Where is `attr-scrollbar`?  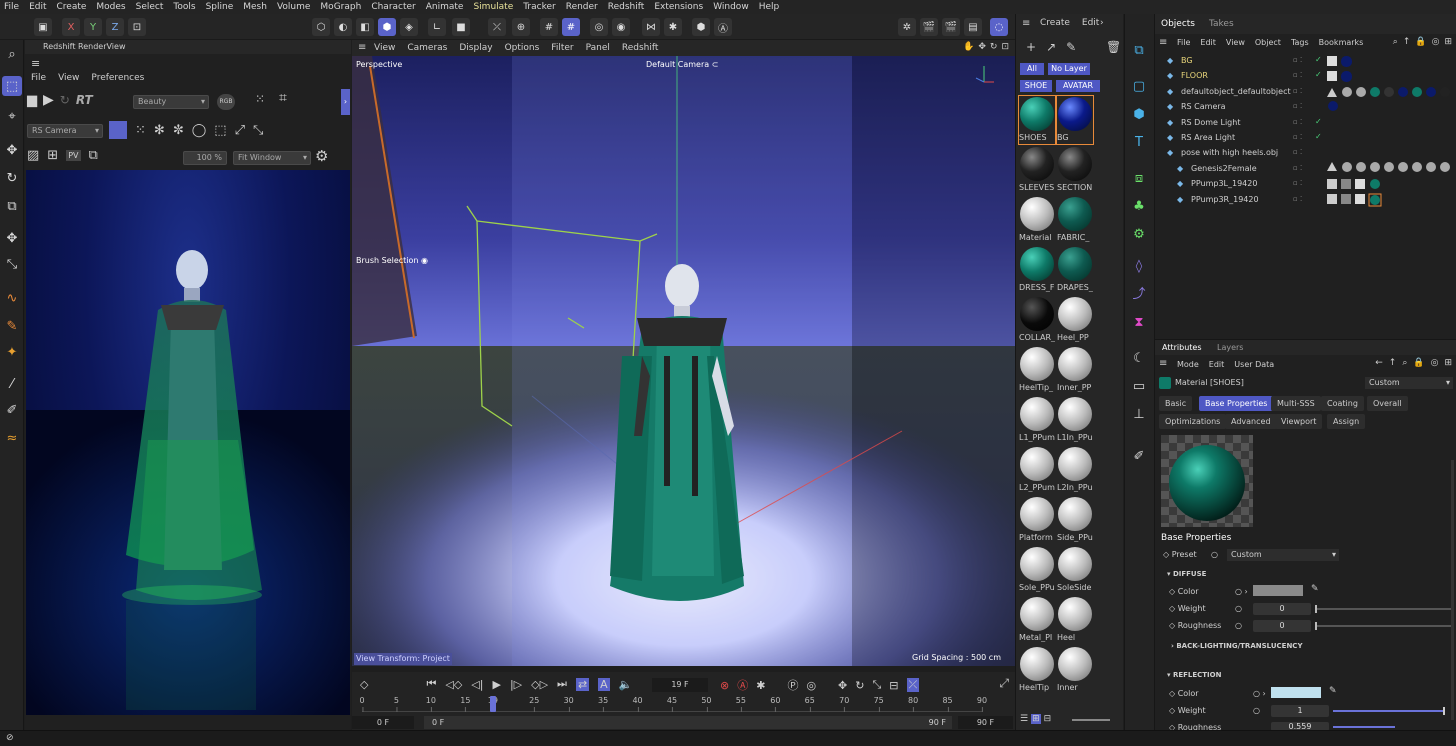 attr-scrollbar is located at coordinates (1452, 590).